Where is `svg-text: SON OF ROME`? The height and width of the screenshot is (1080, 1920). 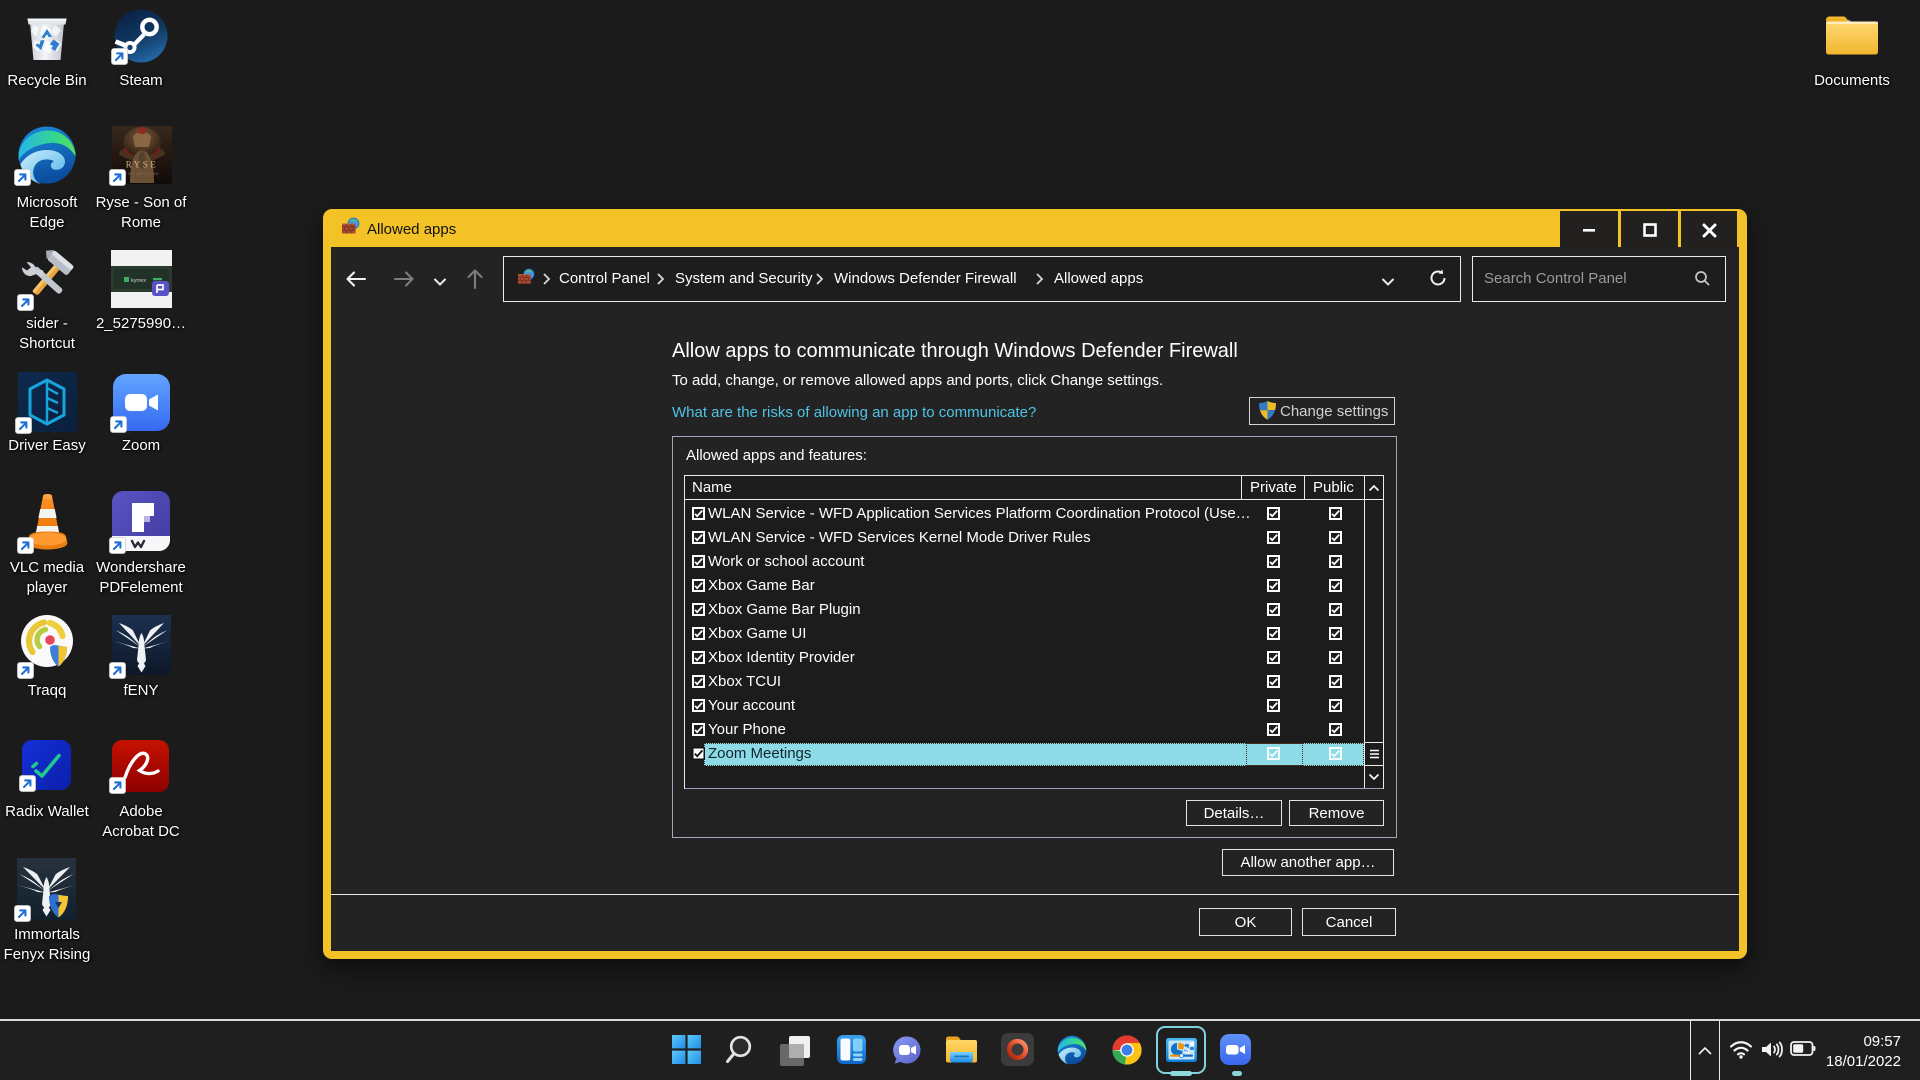 svg-text: SON OF ROME is located at coordinates (141, 174).